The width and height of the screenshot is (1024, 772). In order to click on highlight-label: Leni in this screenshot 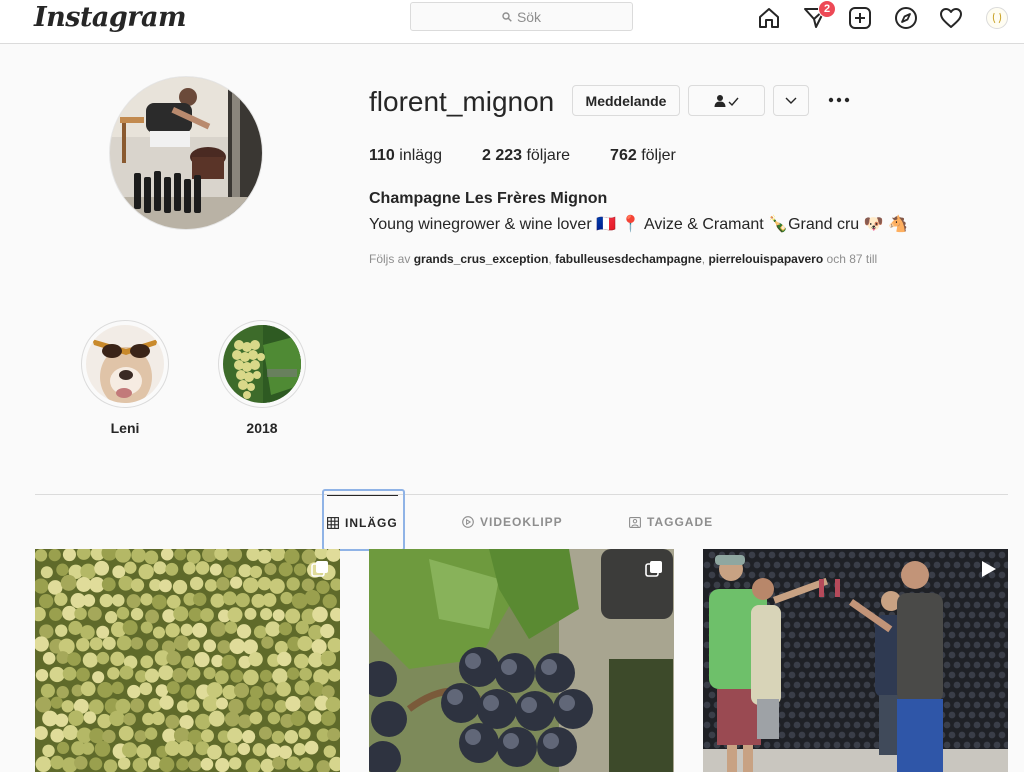, I will do `click(125, 428)`.